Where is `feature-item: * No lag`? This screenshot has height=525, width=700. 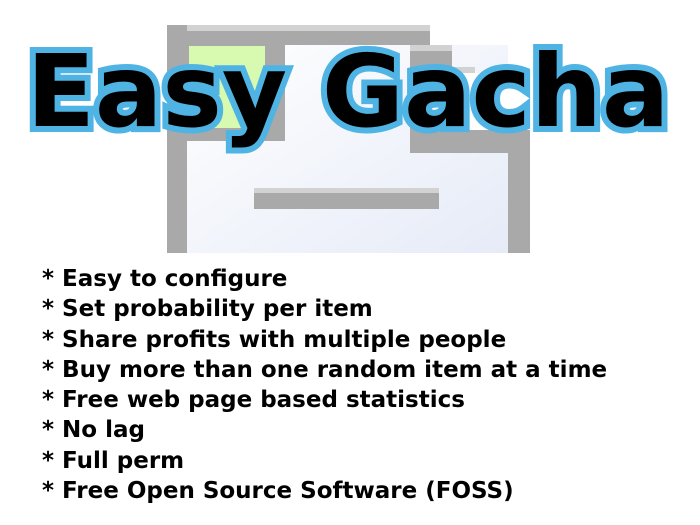 feature-item: * No lag is located at coordinates (93, 430).